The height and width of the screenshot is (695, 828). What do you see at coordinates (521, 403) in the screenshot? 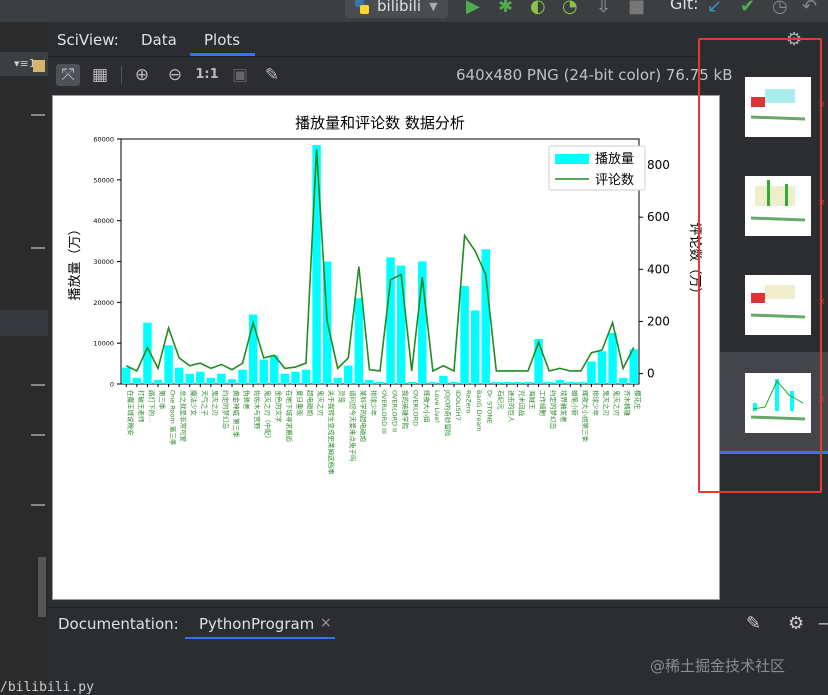
I see `x-tick-label: 咒术回战` at bounding box center [521, 403].